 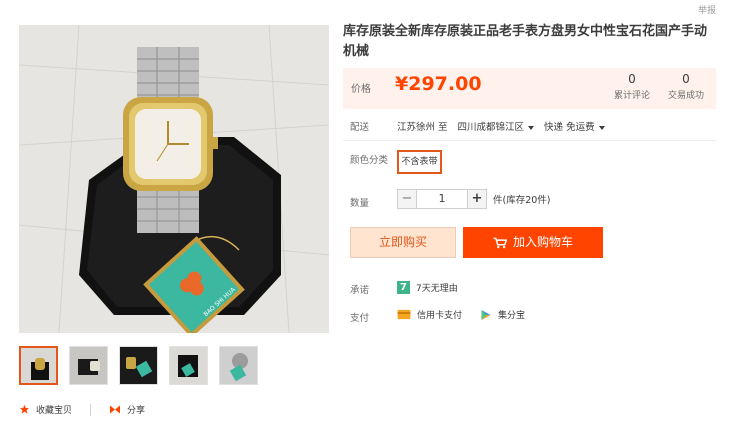 What do you see at coordinates (631, 96) in the screenshot?
I see `reviews-label: 累计评论` at bounding box center [631, 96].